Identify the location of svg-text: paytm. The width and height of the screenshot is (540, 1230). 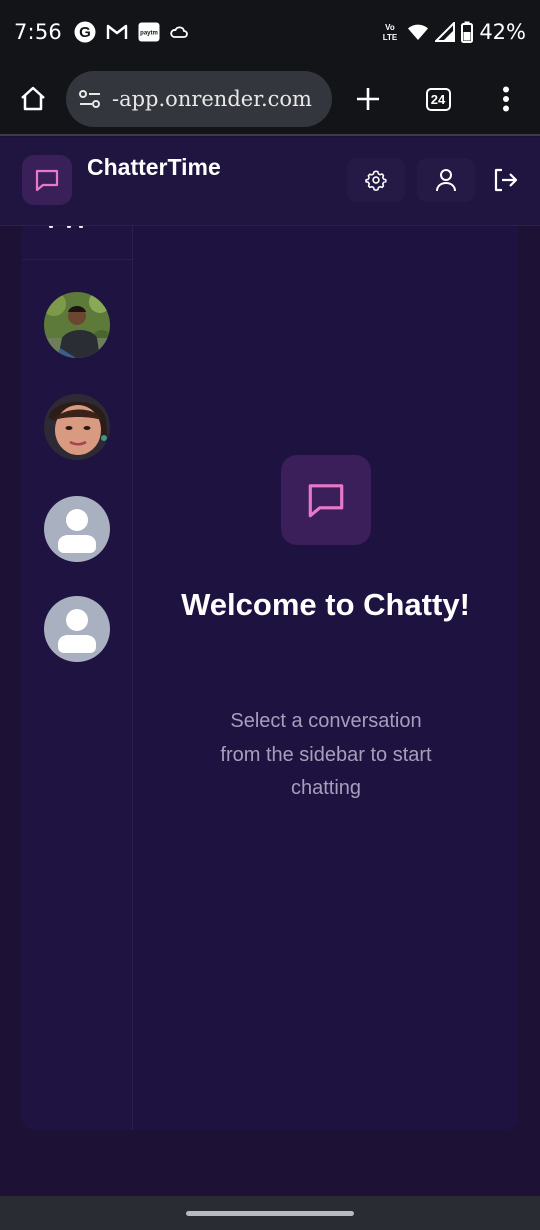
(149, 34).